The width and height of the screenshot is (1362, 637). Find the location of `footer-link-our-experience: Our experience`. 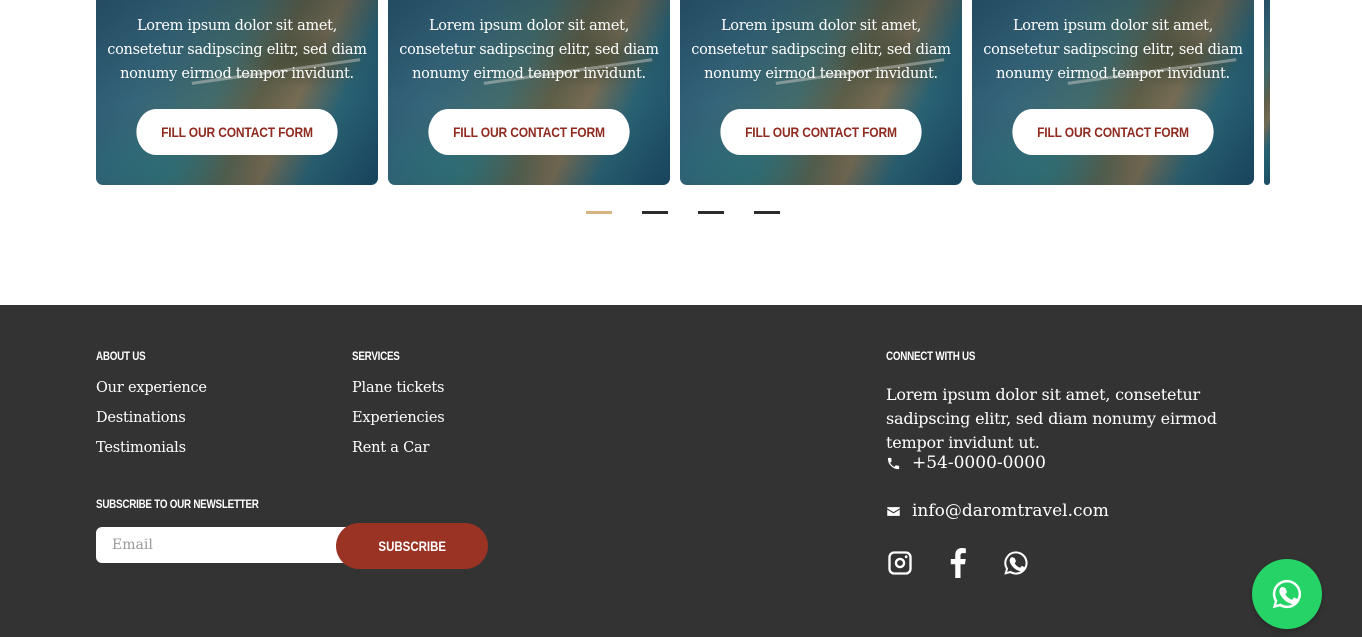

footer-link-our-experience: Our experience is located at coordinates (151, 388).